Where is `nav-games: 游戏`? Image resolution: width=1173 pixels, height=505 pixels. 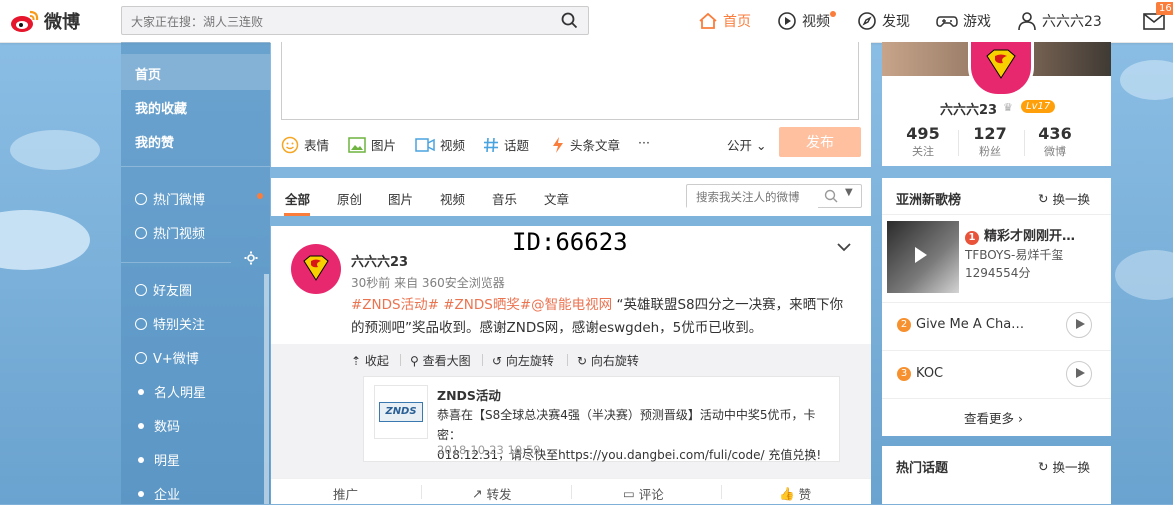
nav-games: 游戏 is located at coordinates (963, 21).